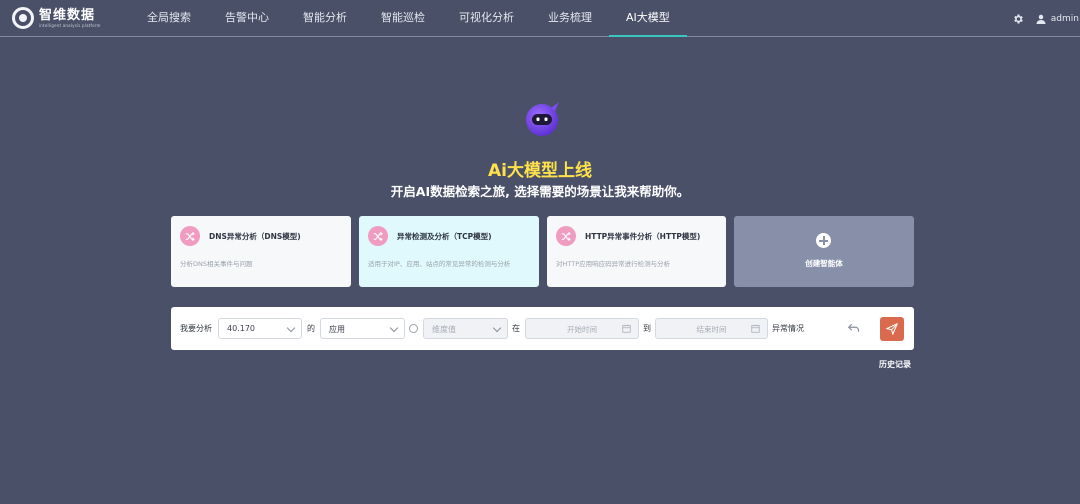 The image size is (1080, 504). Describe the element at coordinates (895, 364) in the screenshot. I see `history-link: 历史记录` at that location.